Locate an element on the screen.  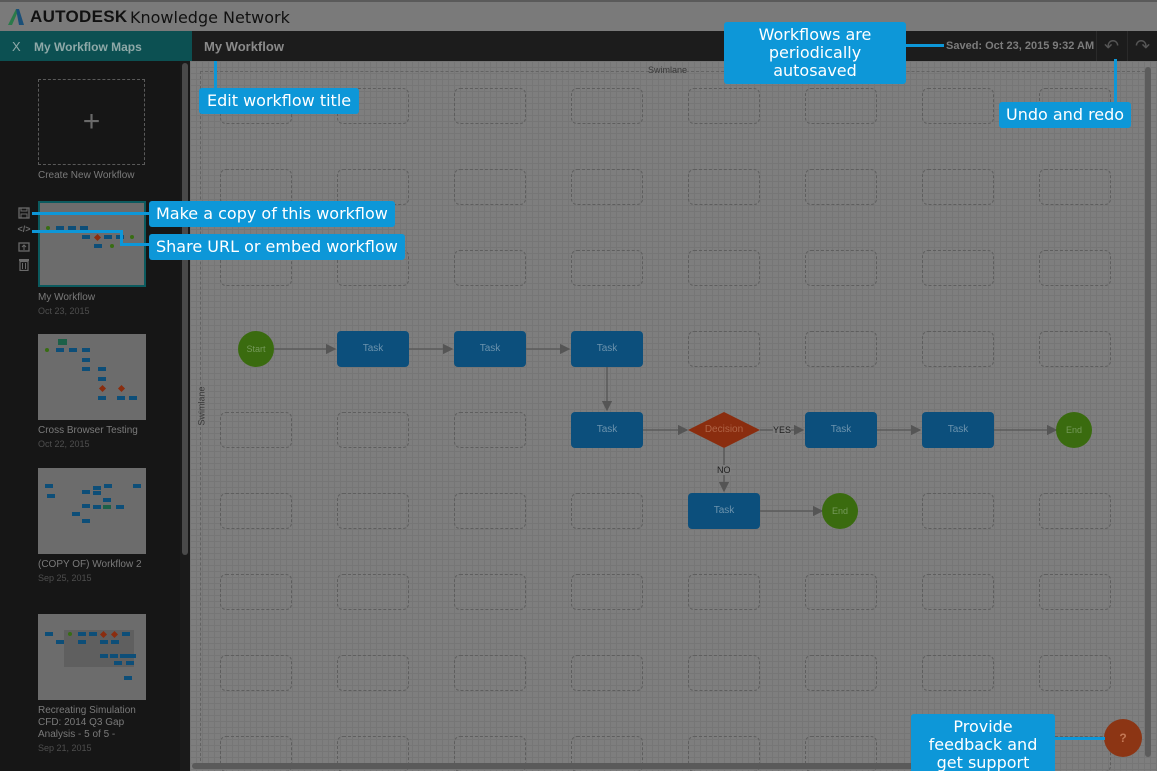
create-new-workflow-label: Create New Workflow is located at coordinates (86, 175).